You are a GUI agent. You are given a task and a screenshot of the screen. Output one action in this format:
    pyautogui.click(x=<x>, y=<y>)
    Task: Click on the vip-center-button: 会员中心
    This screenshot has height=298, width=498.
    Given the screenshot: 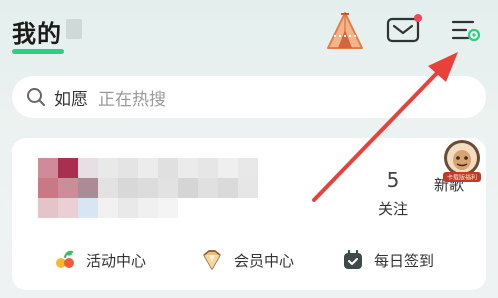 What is the action you would take?
    pyautogui.click(x=247, y=260)
    